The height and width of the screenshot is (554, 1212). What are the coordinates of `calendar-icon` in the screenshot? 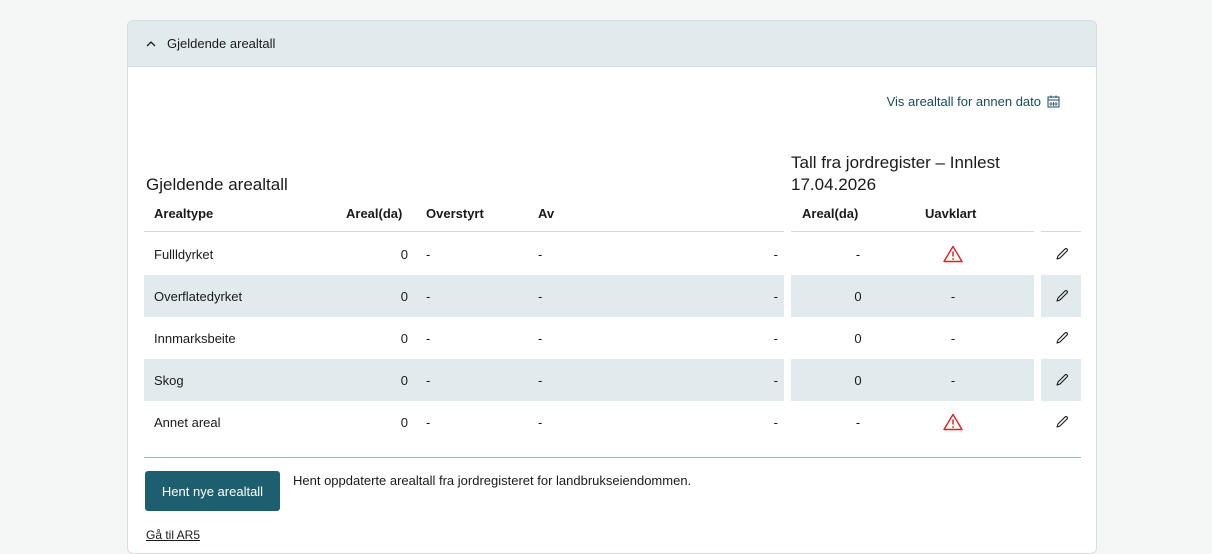 It's located at (1053, 101).